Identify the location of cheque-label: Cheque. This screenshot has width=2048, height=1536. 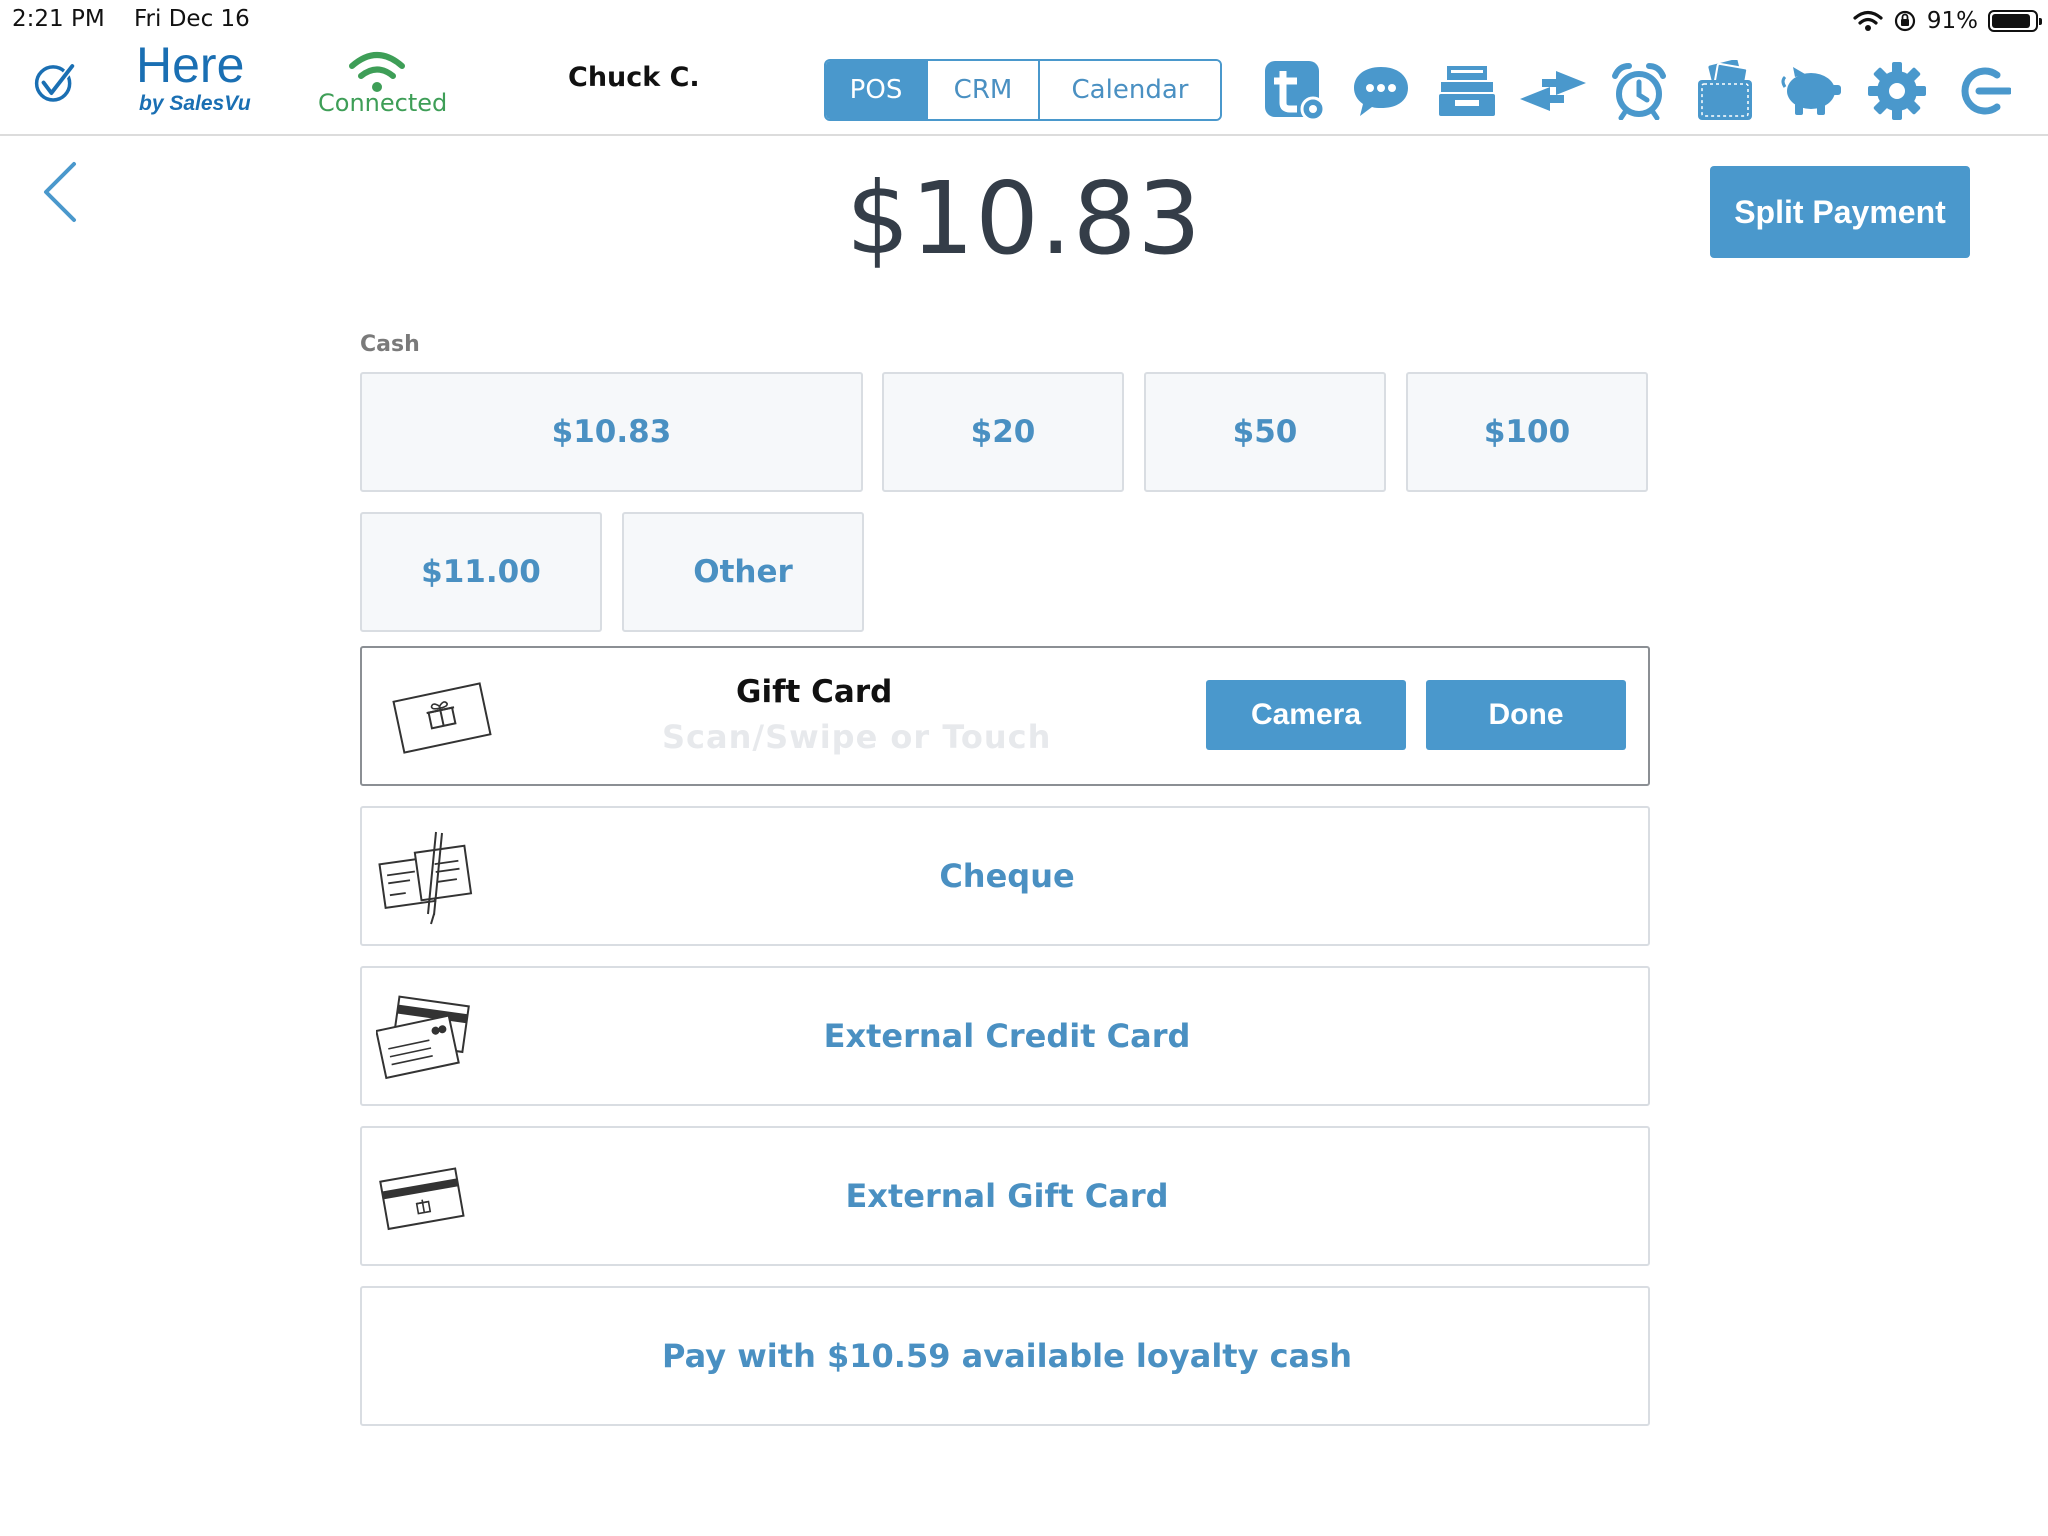
(1007, 876).